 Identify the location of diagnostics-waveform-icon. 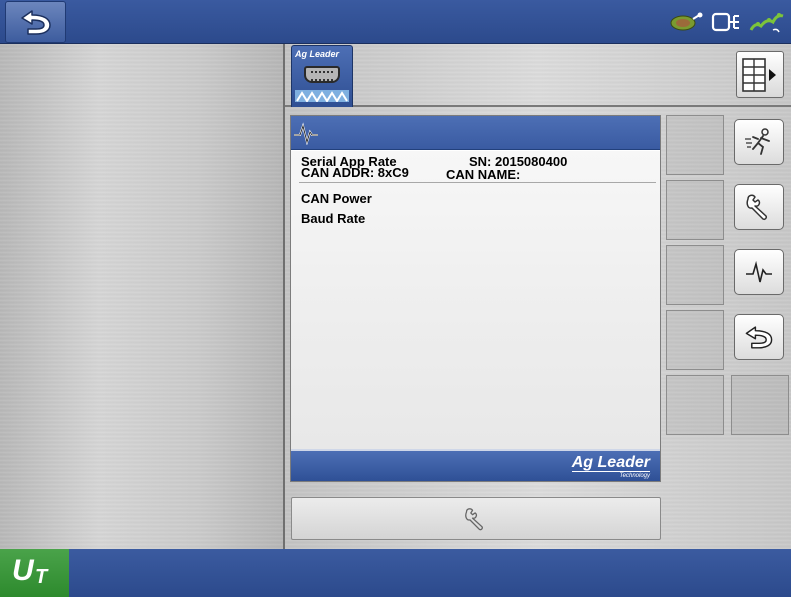
(306, 133).